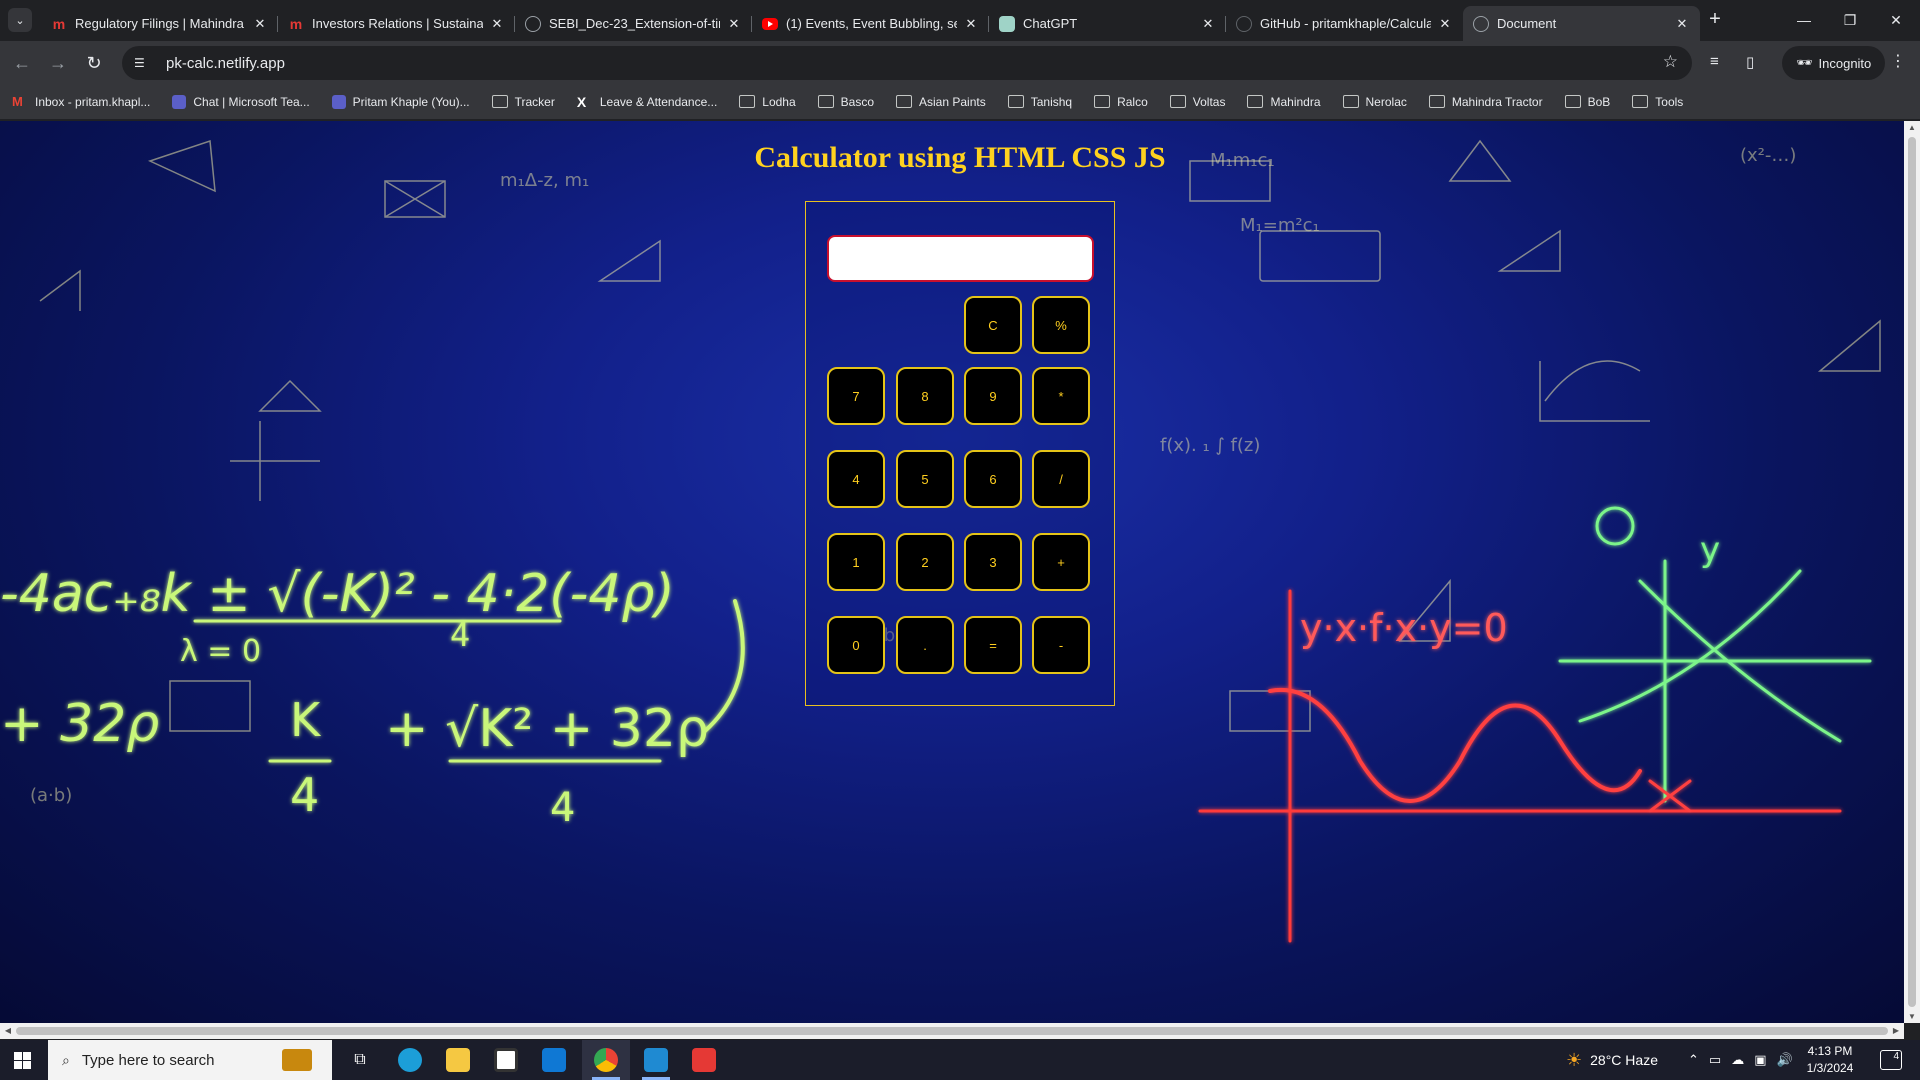 Image resolution: width=1920 pixels, height=1080 pixels. What do you see at coordinates (941, 102) in the screenshot?
I see `bookmark-item: Asian Paints` at bounding box center [941, 102].